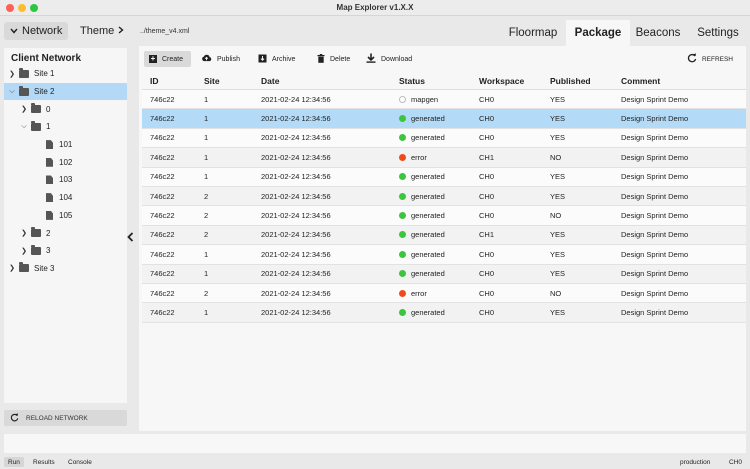 This screenshot has width=750, height=469. Describe the element at coordinates (65, 198) in the screenshot. I see `tree-item-104: 104` at that location.